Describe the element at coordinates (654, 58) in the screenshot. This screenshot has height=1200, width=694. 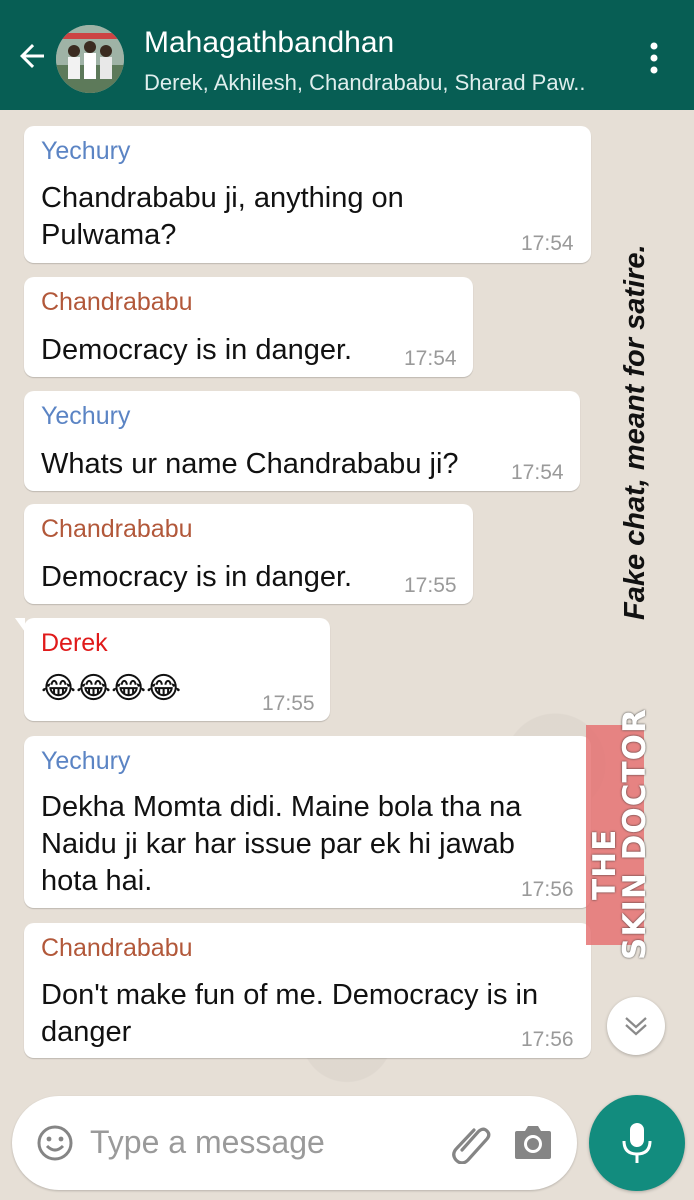
I see `more-vert-icon` at that location.